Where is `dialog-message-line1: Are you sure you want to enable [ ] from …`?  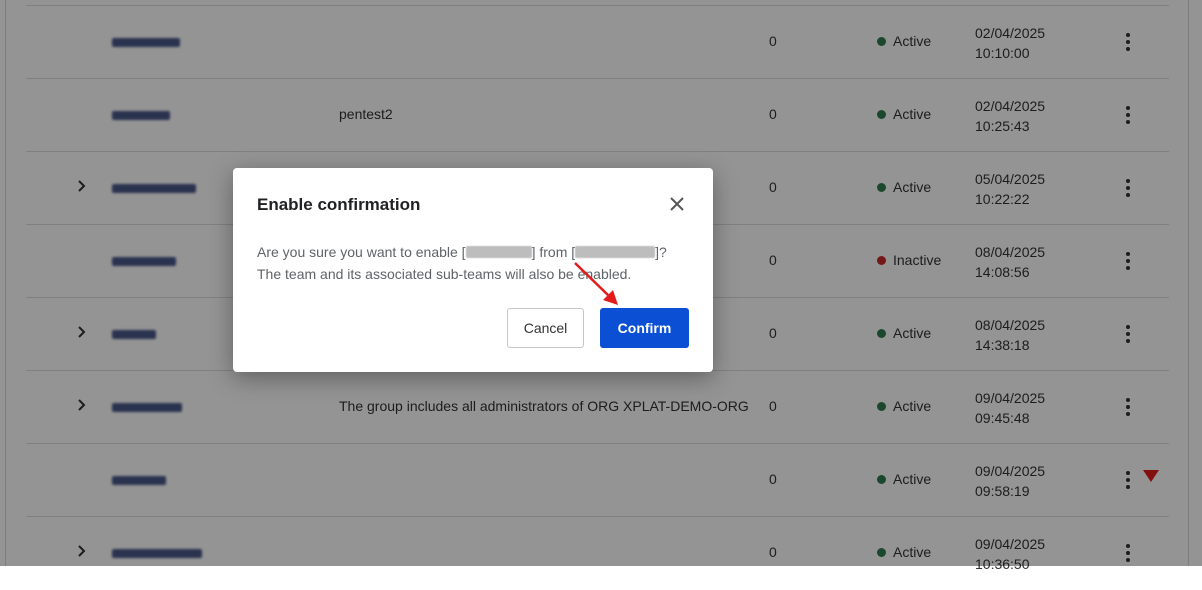
dialog-message-line1: Are you sure you want to enable [ ] from … is located at coordinates (477, 252).